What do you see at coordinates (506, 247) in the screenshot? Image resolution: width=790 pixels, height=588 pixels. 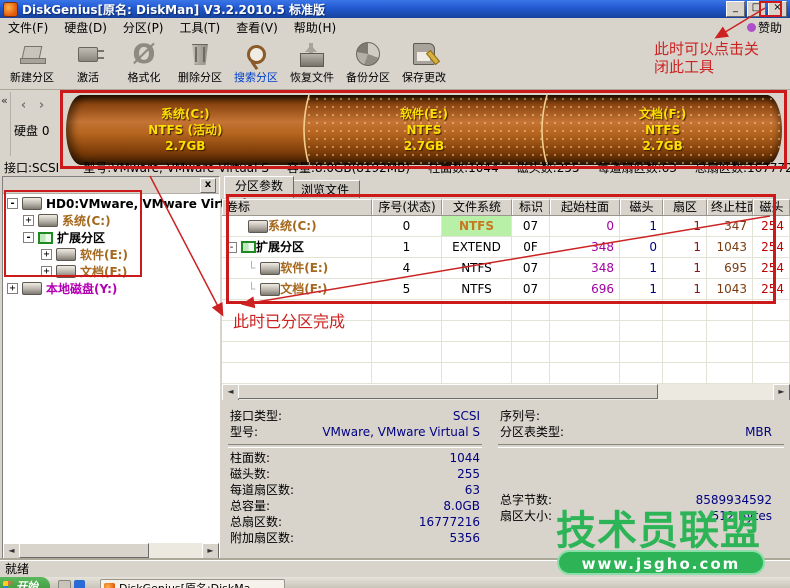 I see `table-row-extended: - 扩展分区 1 EXTEND 0F 348 0 1 1043 254` at bounding box center [506, 247].